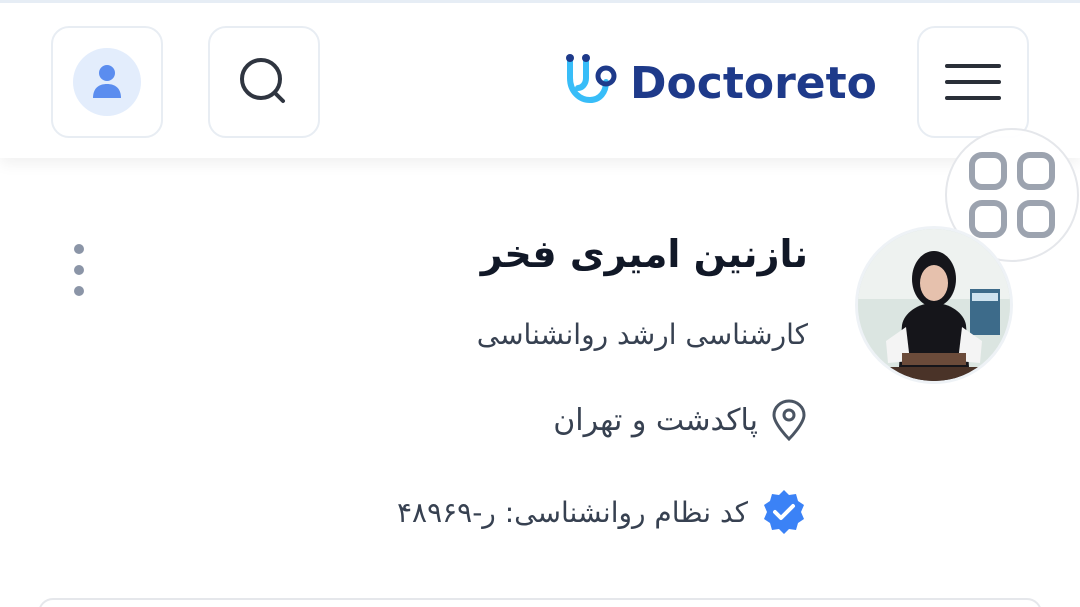  I want to click on search-icon, so click(262, 80).